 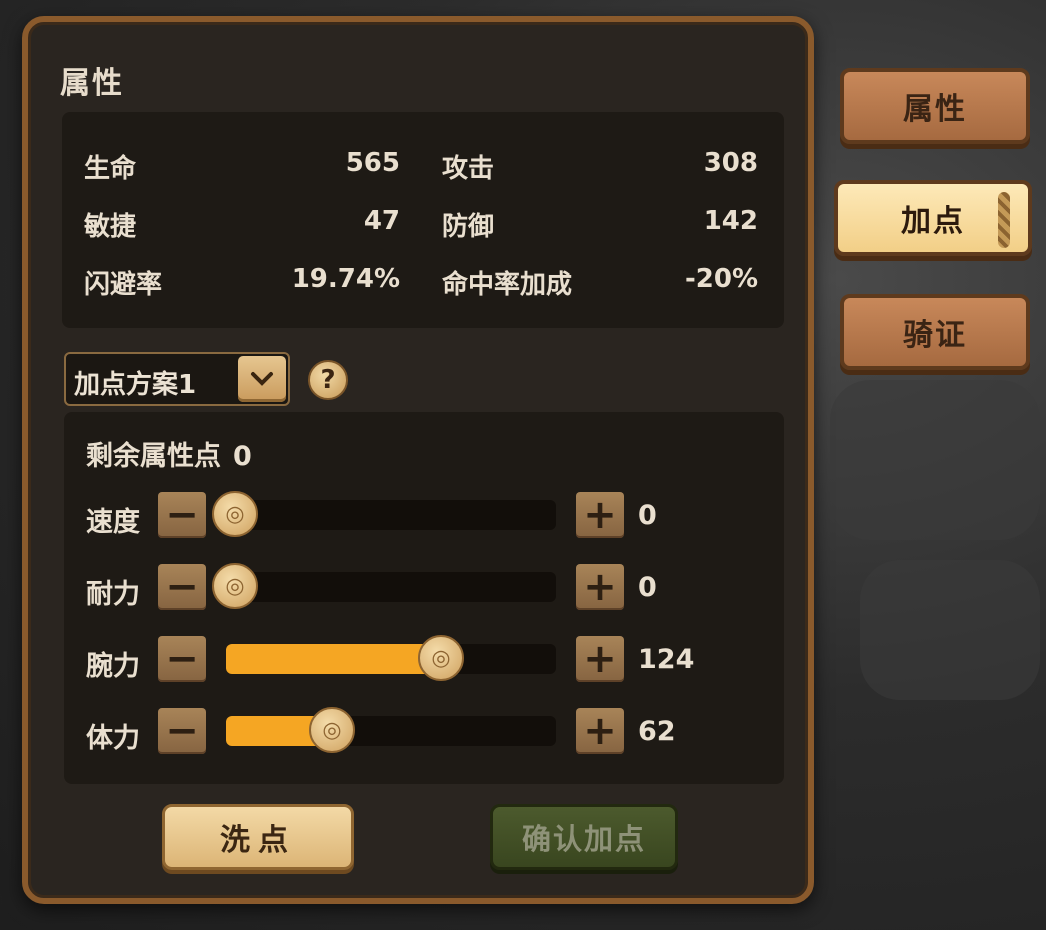 I want to click on stat-value-defense: 142, so click(x=730, y=221).